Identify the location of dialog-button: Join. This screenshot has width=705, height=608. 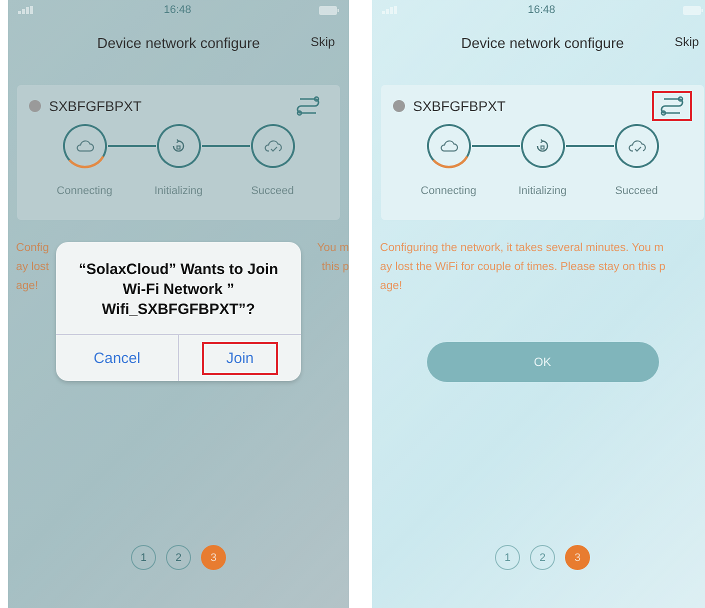
(240, 358).